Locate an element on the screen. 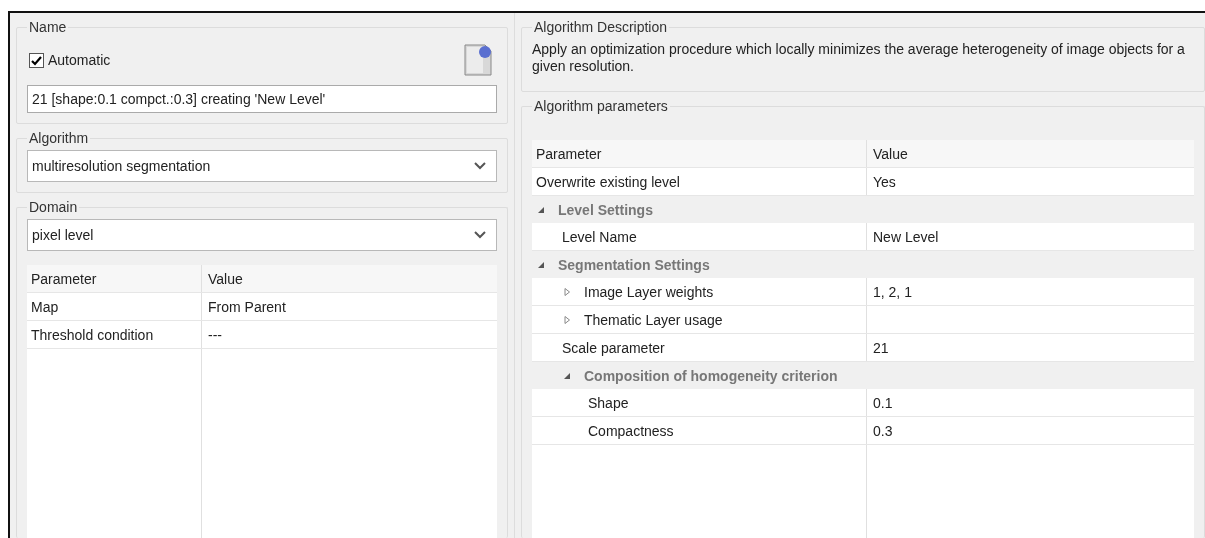 This screenshot has width=1205, height=538. checkbox is located at coordinates (36, 60).